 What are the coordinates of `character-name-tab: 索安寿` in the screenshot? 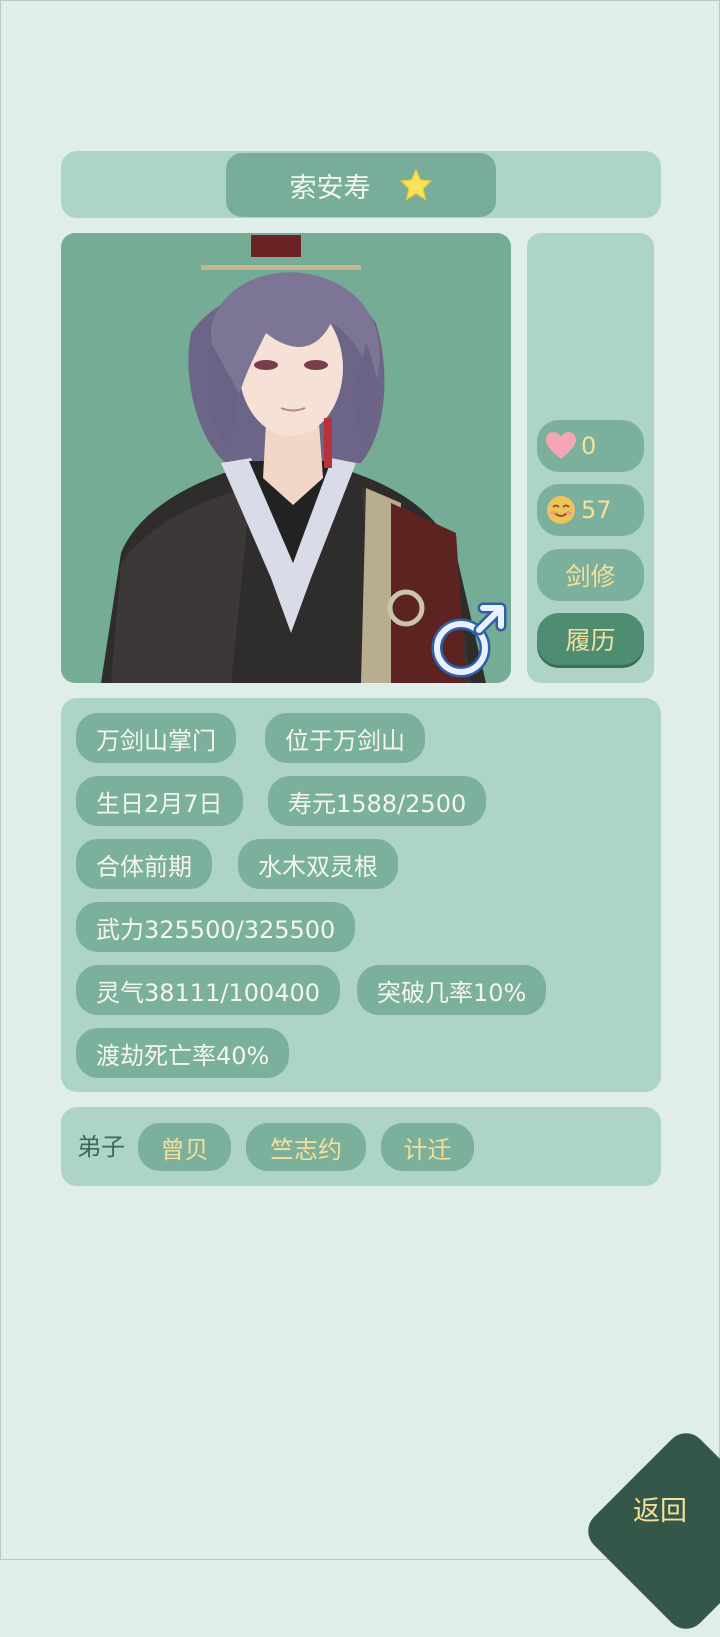 It's located at (361, 185).